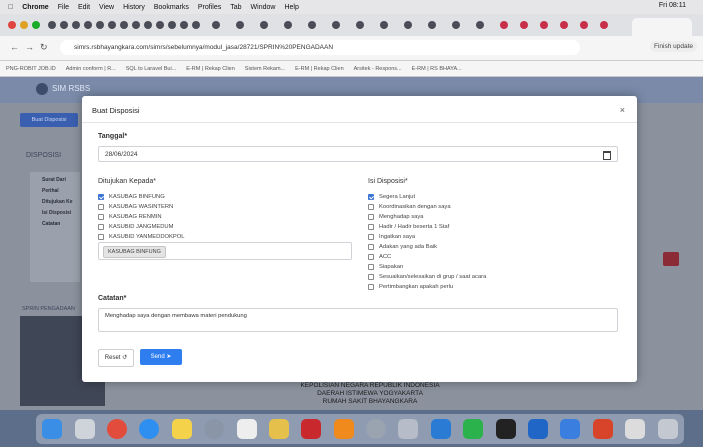  Describe the element at coordinates (358, 154) in the screenshot. I see `tanggal-input: 28/06/2024` at that location.